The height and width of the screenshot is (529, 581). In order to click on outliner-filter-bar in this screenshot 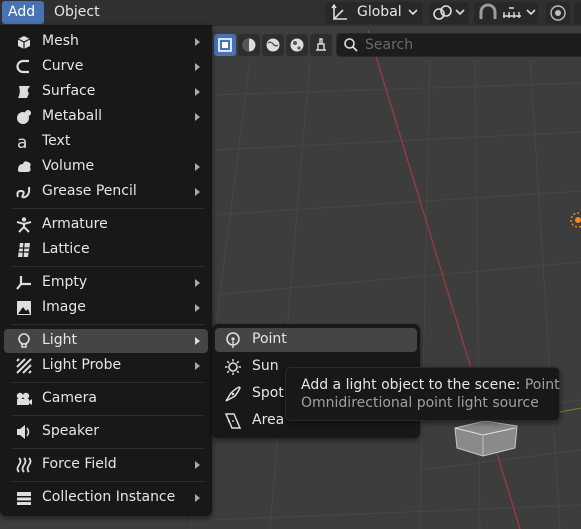, I will do `click(396, 45)`.